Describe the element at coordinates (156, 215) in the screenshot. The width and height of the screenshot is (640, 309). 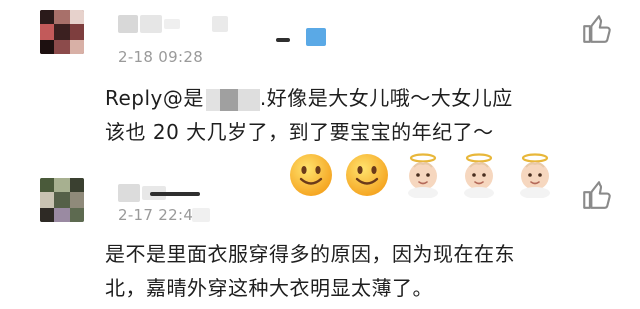
I see `comment-2-timestamp: 2-17 22:4` at that location.